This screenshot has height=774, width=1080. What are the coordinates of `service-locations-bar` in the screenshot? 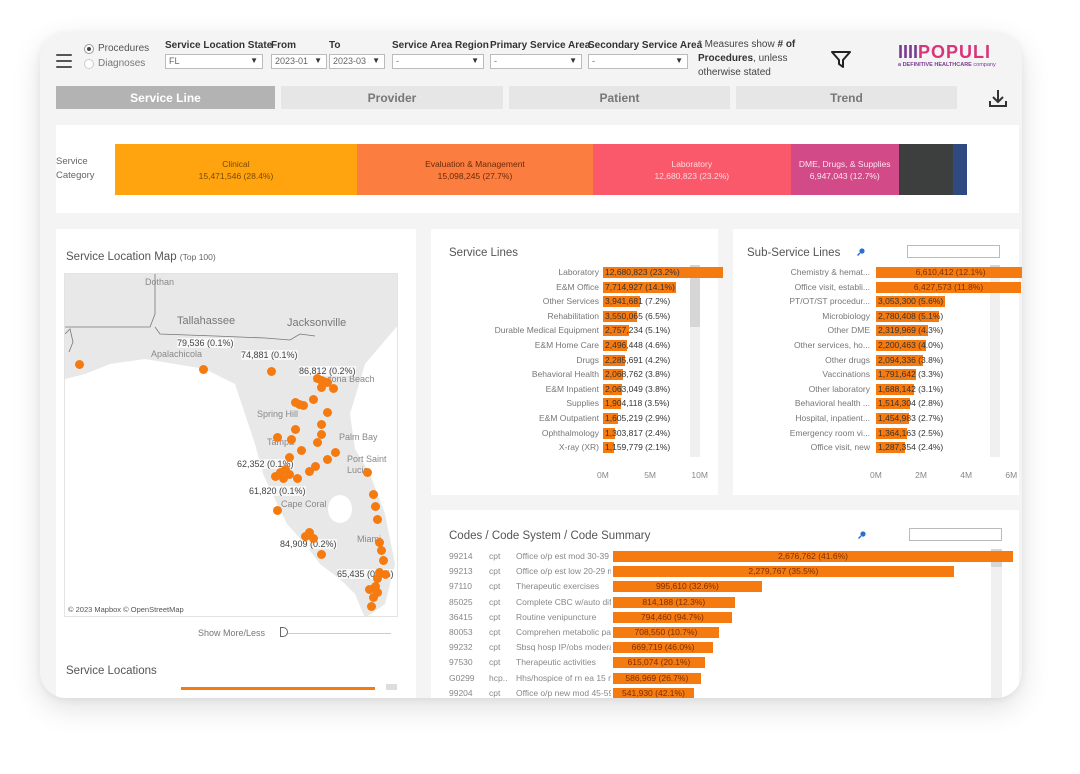 It's located at (278, 688).